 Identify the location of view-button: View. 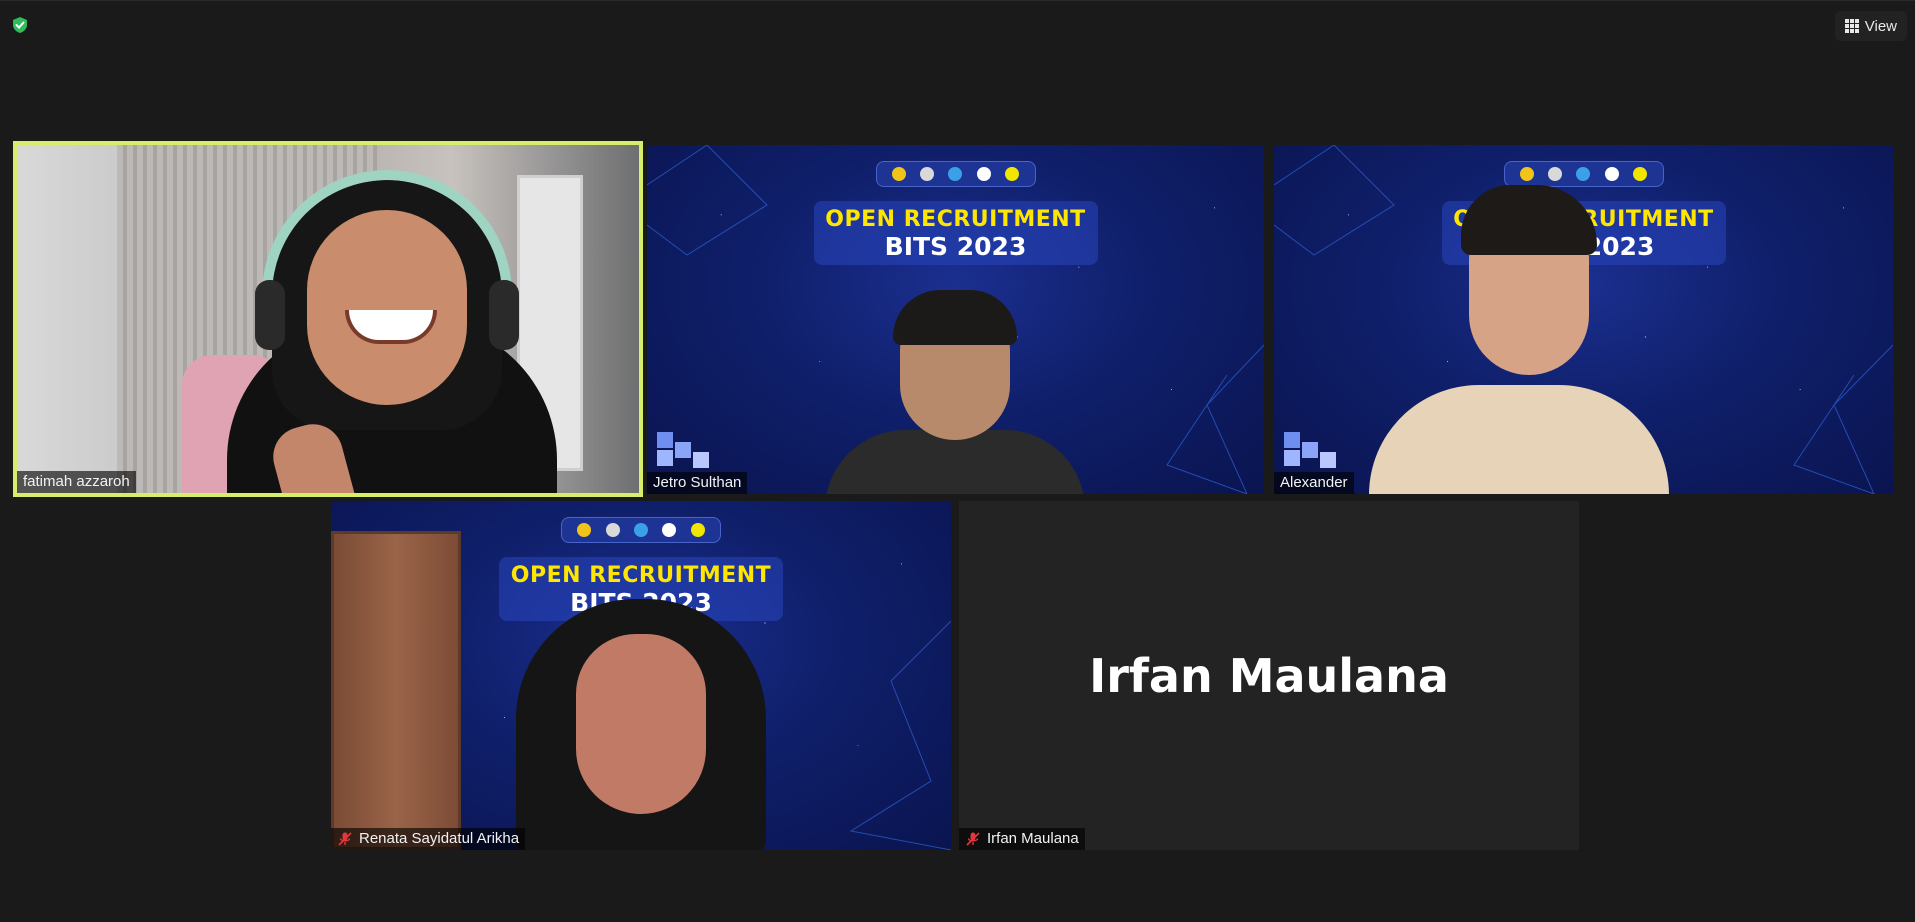
(1870, 26).